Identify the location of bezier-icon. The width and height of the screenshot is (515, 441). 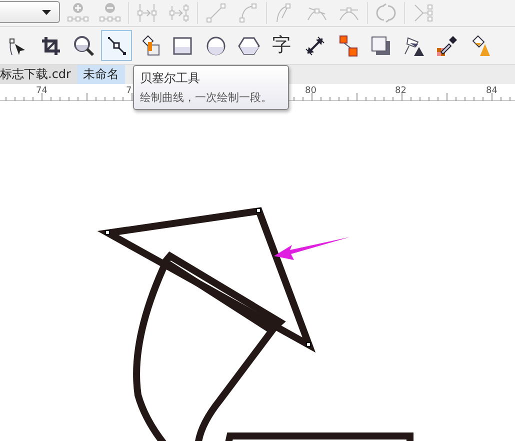
(117, 45).